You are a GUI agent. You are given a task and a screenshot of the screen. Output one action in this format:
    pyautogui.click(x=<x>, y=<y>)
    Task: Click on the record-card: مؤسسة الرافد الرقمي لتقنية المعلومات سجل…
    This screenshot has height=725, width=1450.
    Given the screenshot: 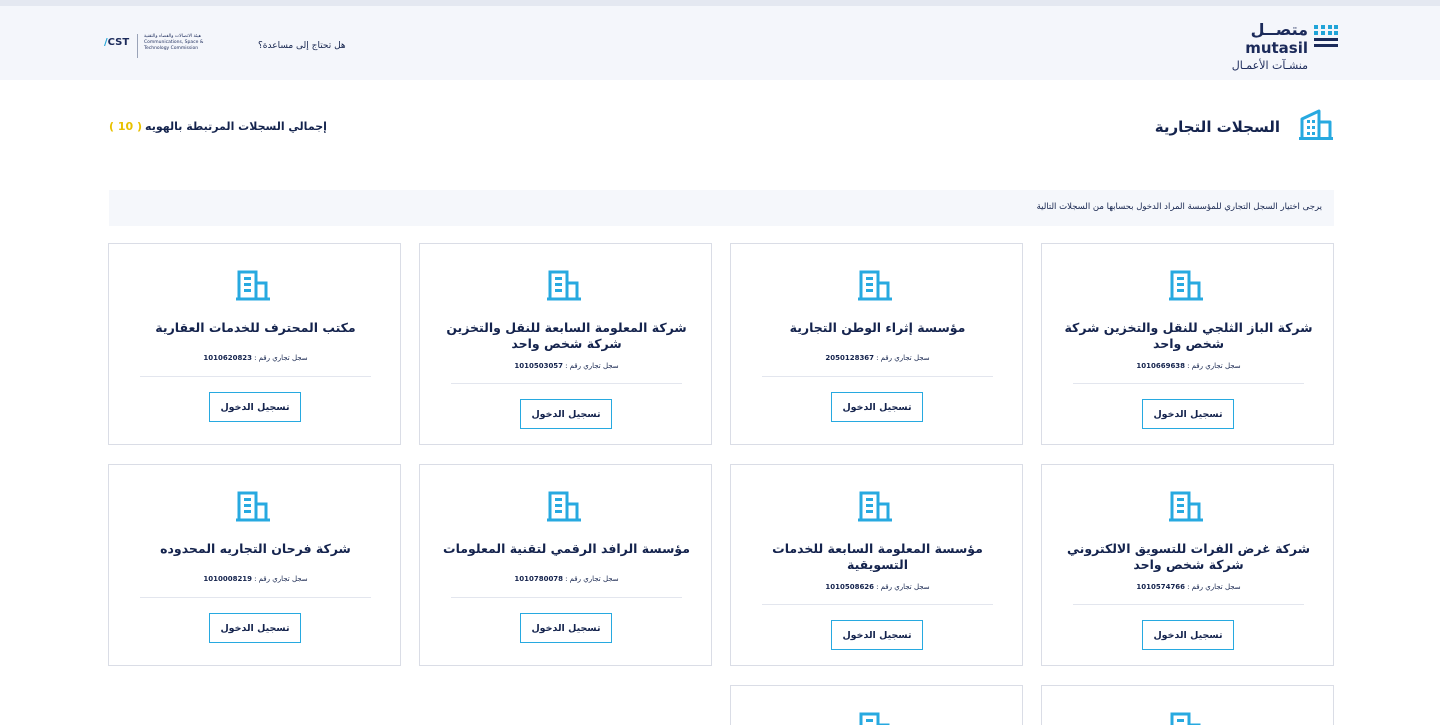 What is the action you would take?
    pyautogui.click(x=565, y=565)
    